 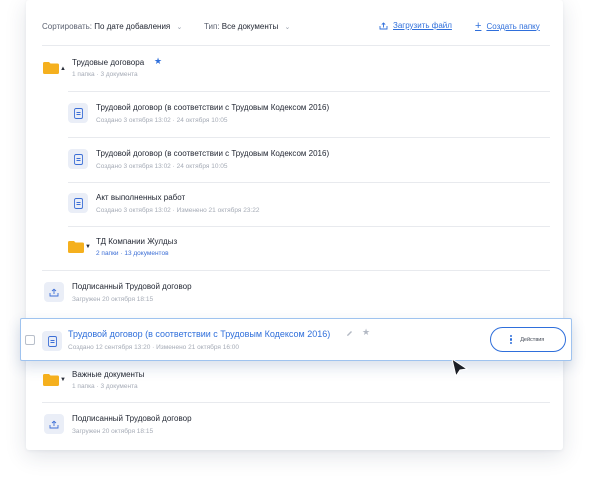 I want to click on pencil-icon, so click(x=349, y=333).